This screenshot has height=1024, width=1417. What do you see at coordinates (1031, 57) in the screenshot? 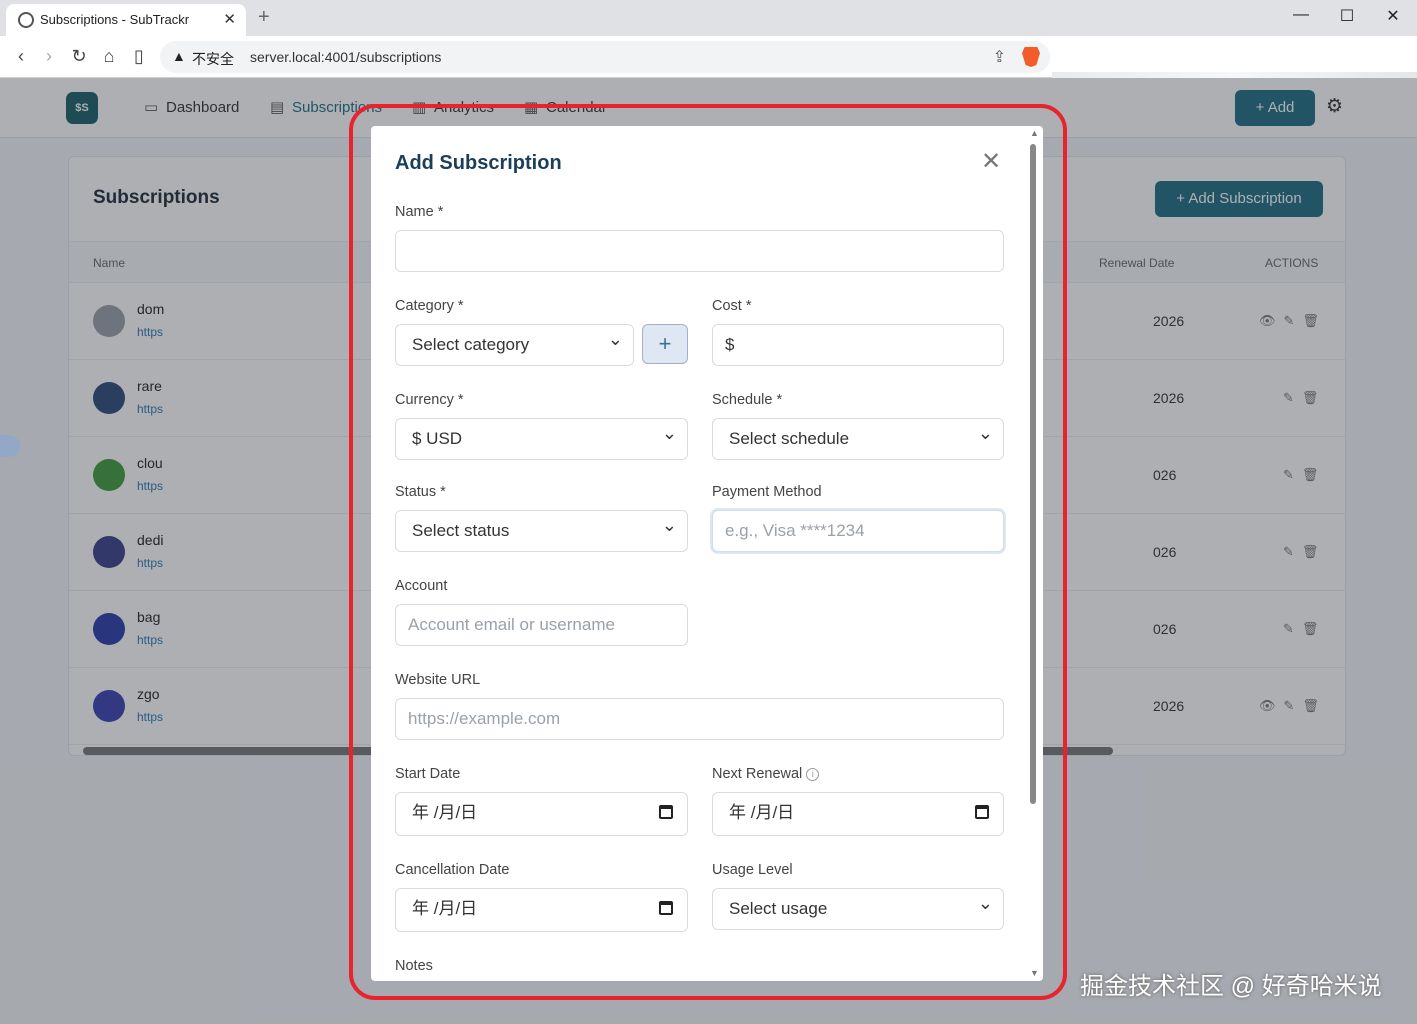
I see `brave-shield-icon` at bounding box center [1031, 57].